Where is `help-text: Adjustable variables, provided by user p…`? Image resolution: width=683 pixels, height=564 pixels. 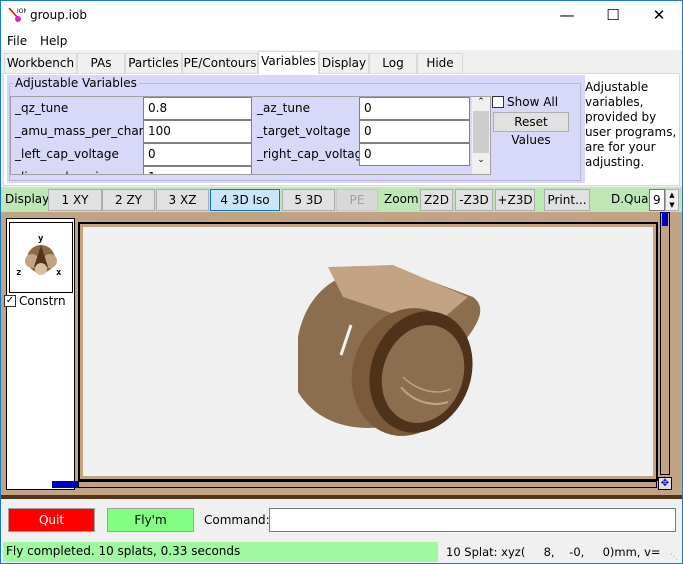 help-text: Adjustable variables, provided by user p… is located at coordinates (631, 124).